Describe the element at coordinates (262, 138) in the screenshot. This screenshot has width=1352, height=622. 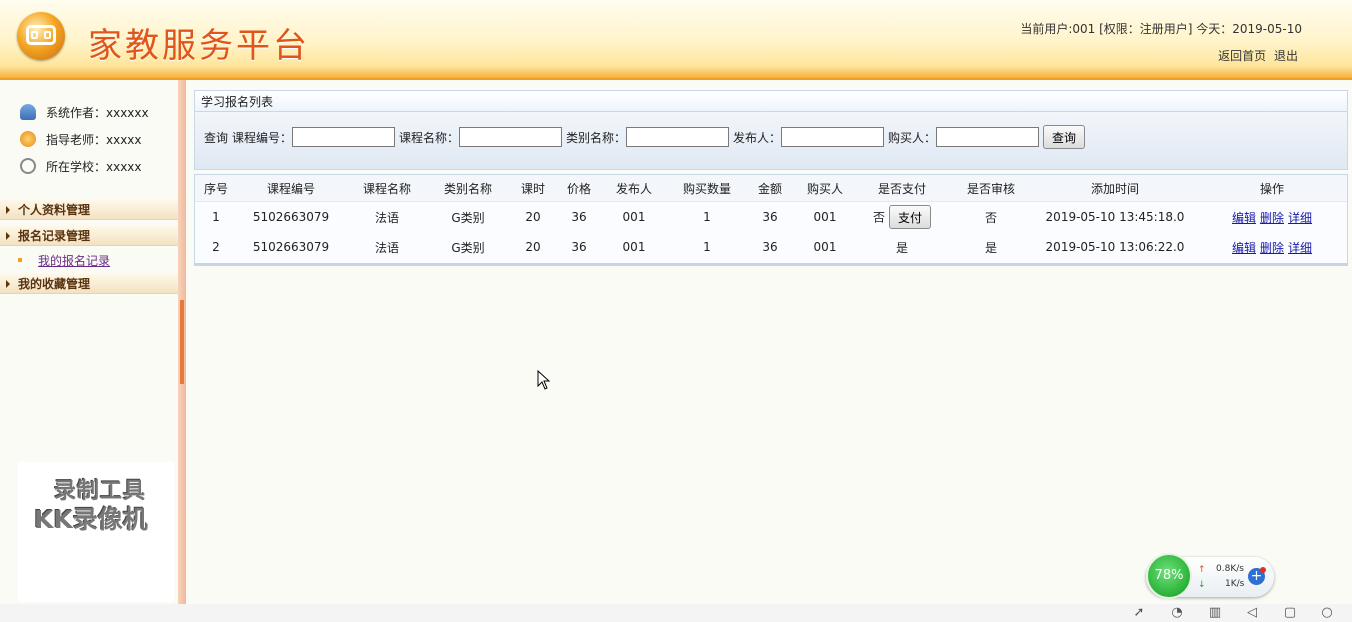
I see `course-code-label: 课程编号：` at that location.